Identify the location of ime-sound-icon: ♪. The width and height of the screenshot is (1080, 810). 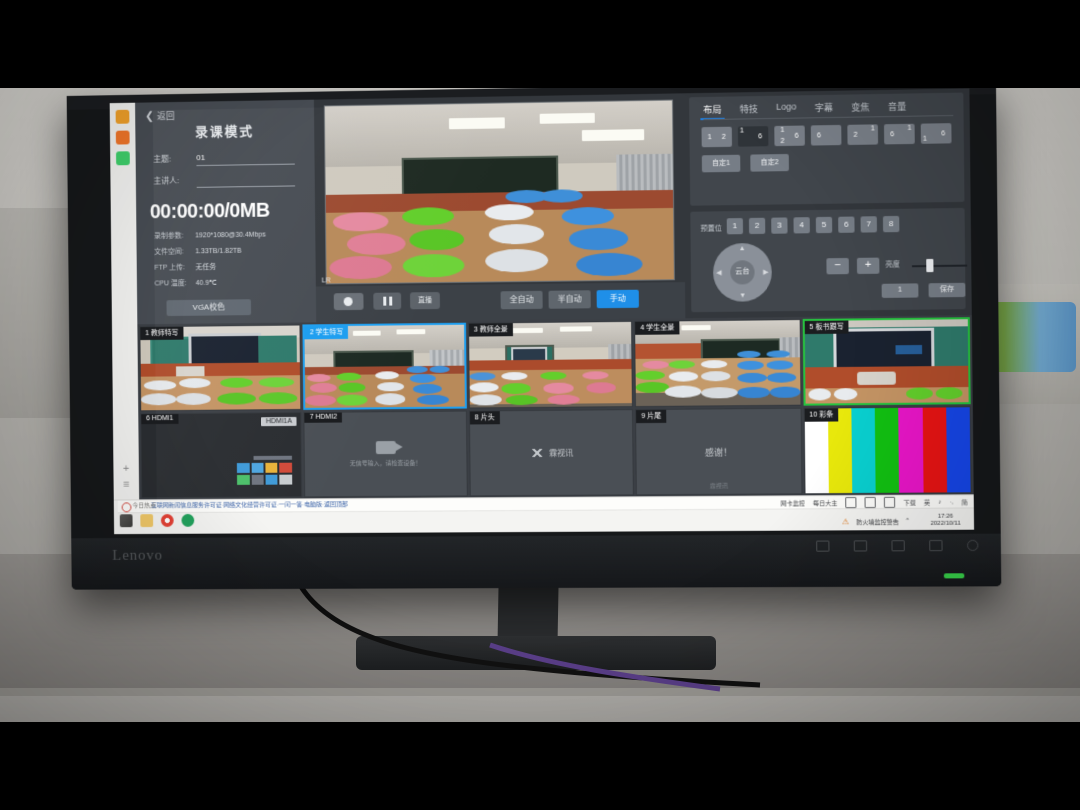
(939, 502).